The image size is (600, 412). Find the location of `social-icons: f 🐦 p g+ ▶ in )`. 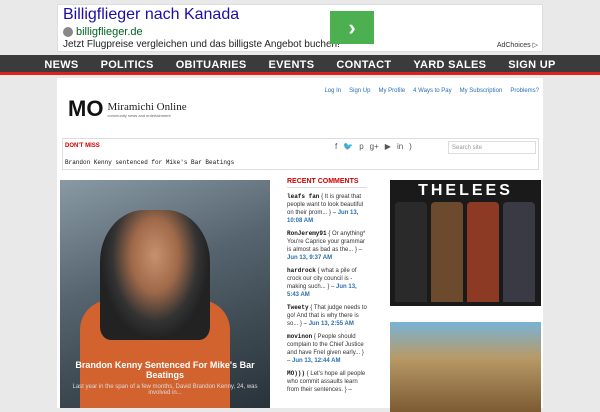

social-icons: f 🐦 p g+ ▶ in ) is located at coordinates (373, 146).